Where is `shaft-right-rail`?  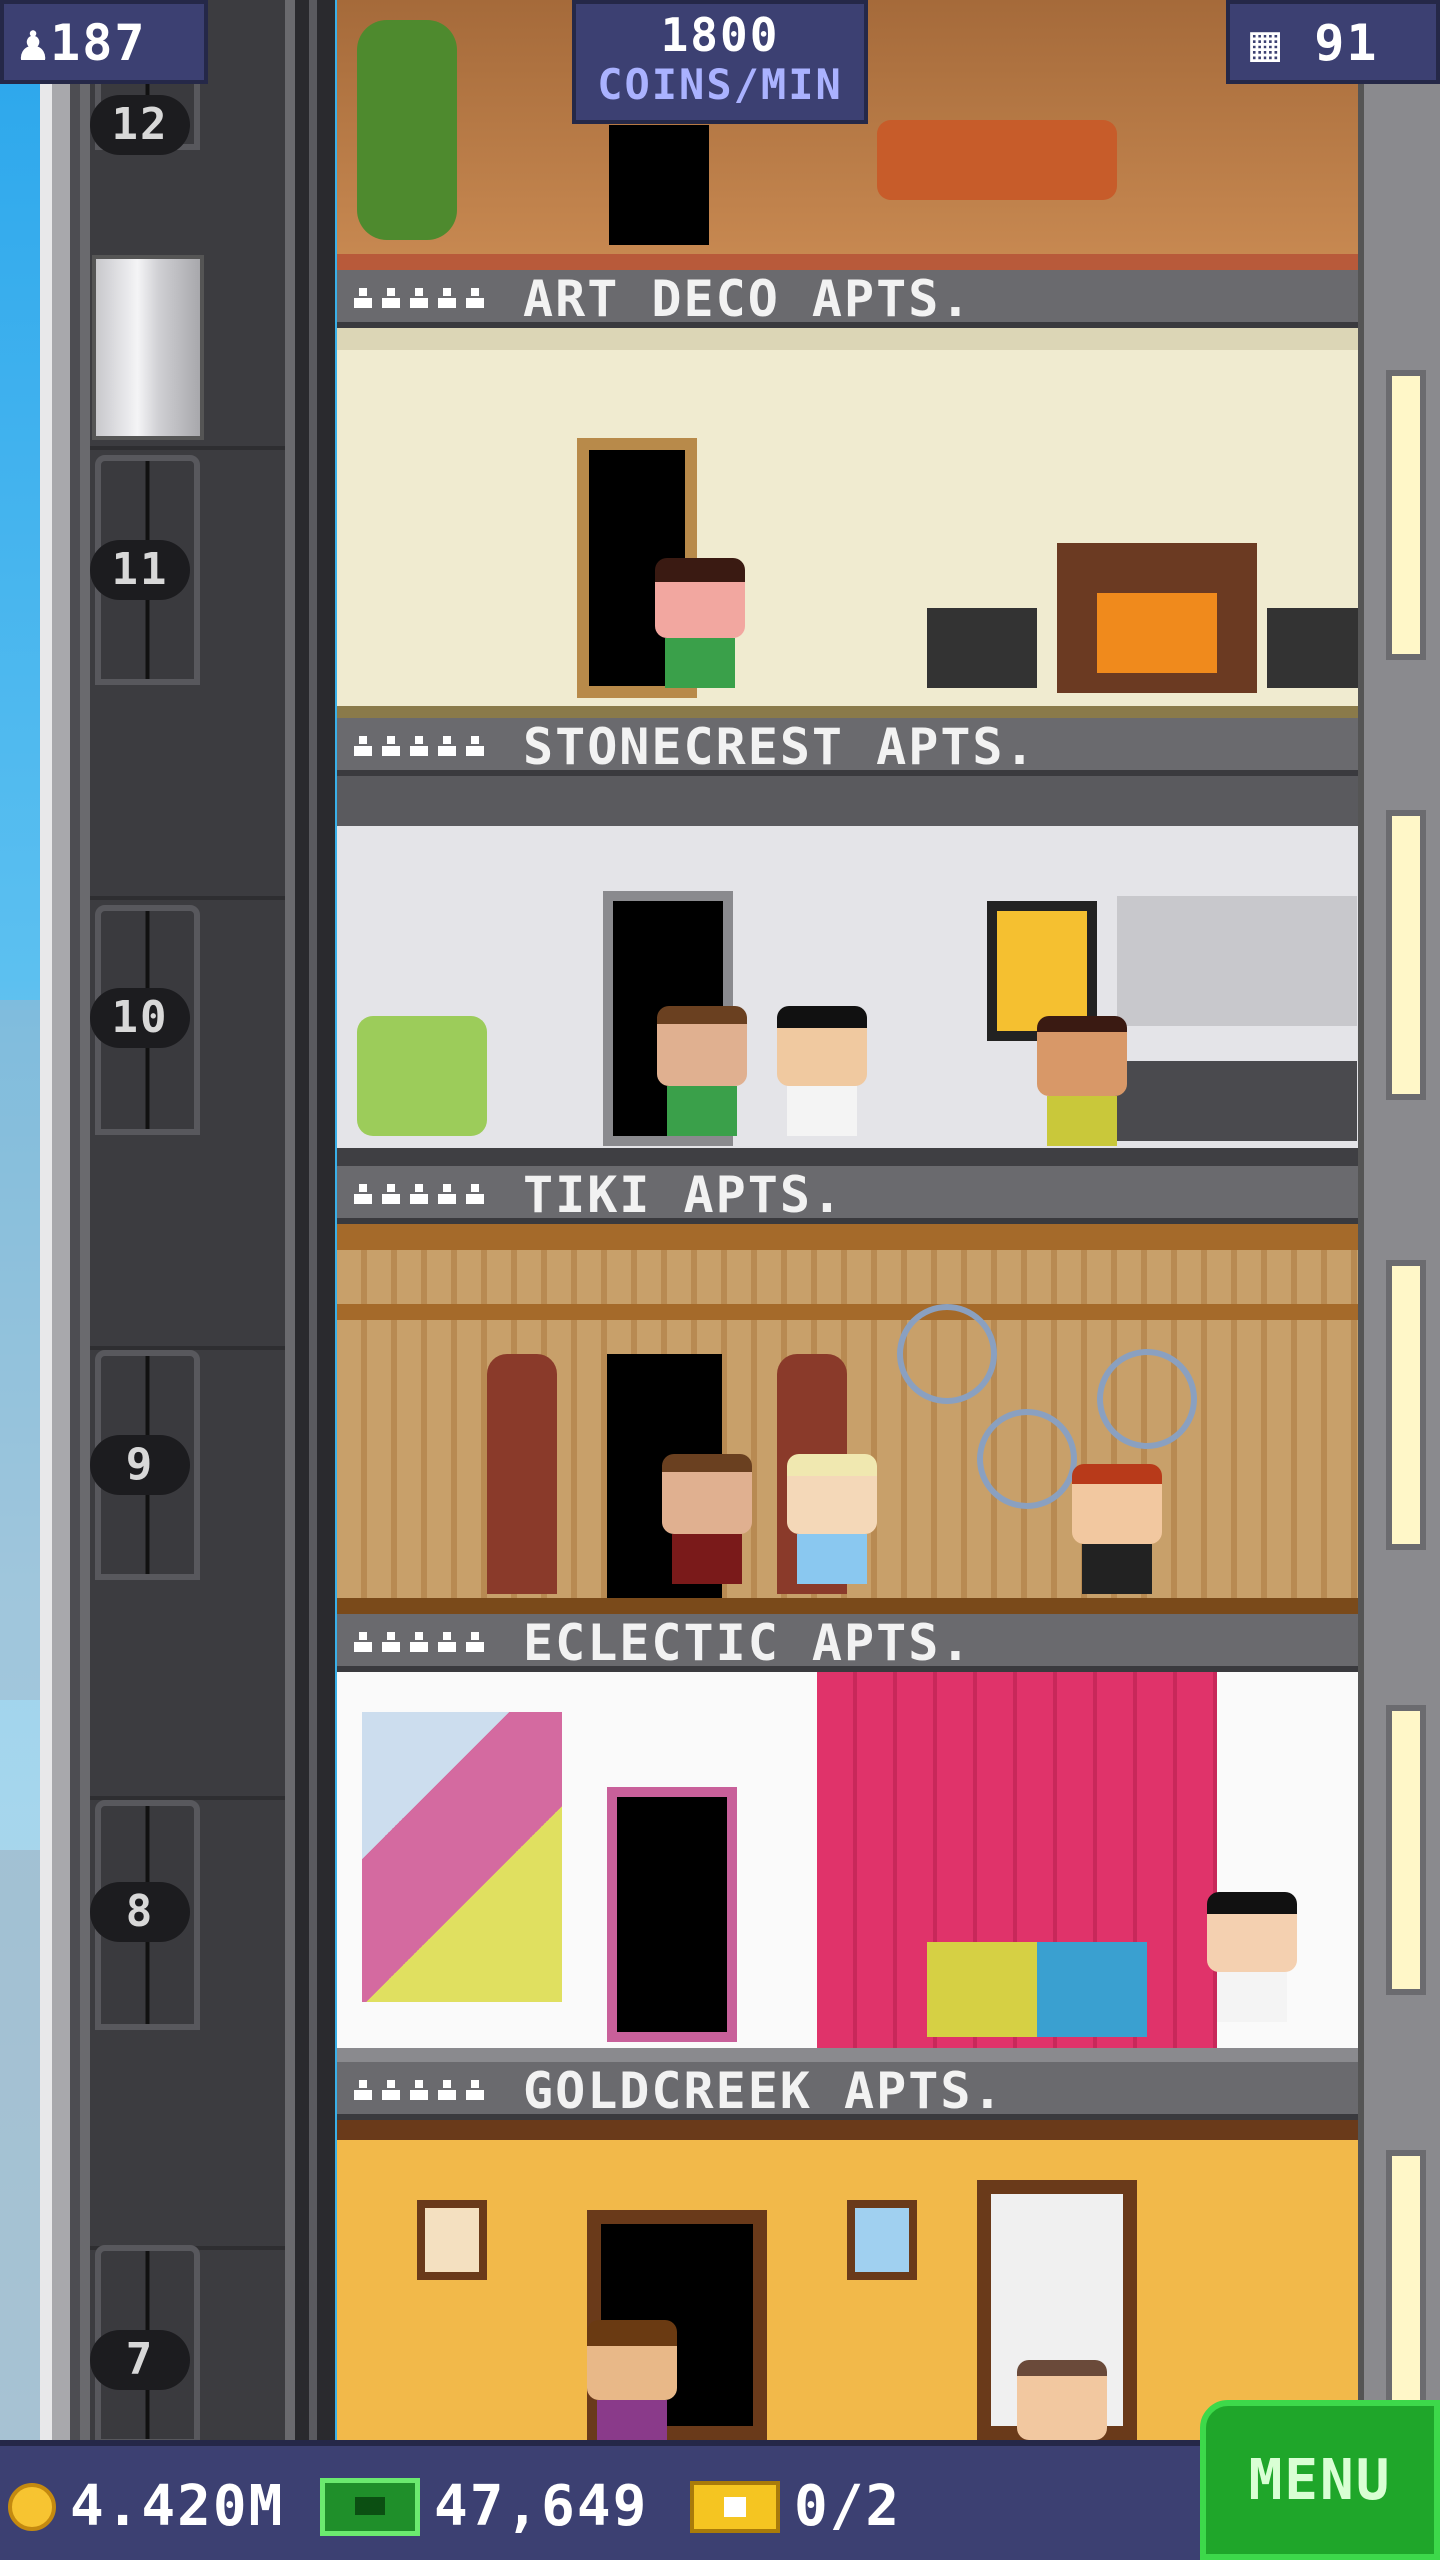 shaft-right-rail is located at coordinates (315, 1220).